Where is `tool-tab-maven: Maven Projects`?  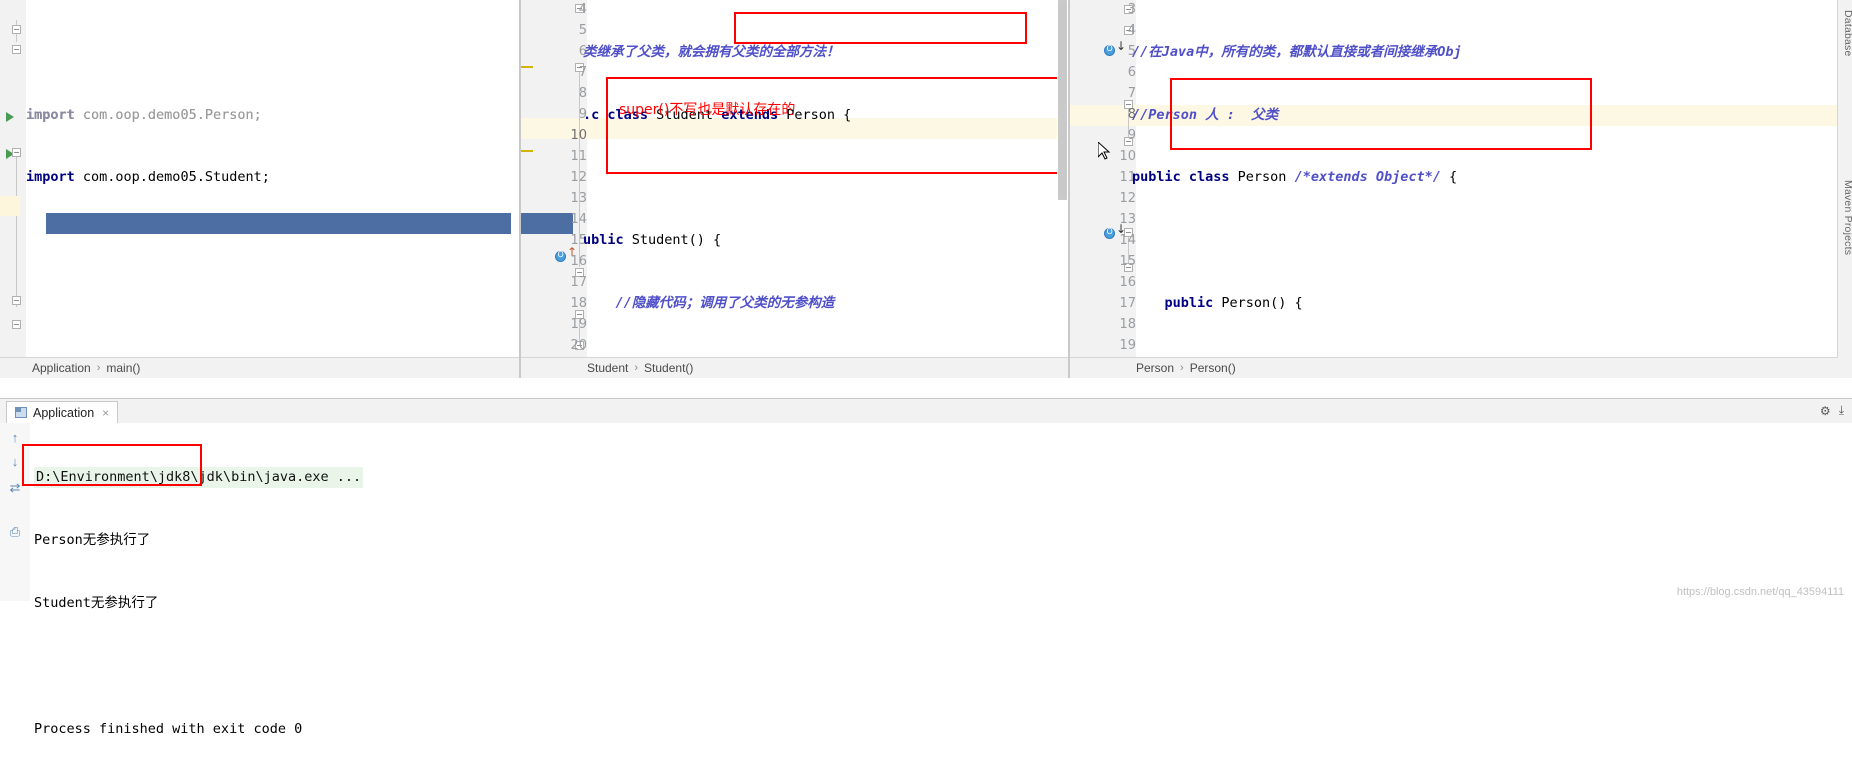 tool-tab-maven: Maven Projects is located at coordinates (1847, 217).